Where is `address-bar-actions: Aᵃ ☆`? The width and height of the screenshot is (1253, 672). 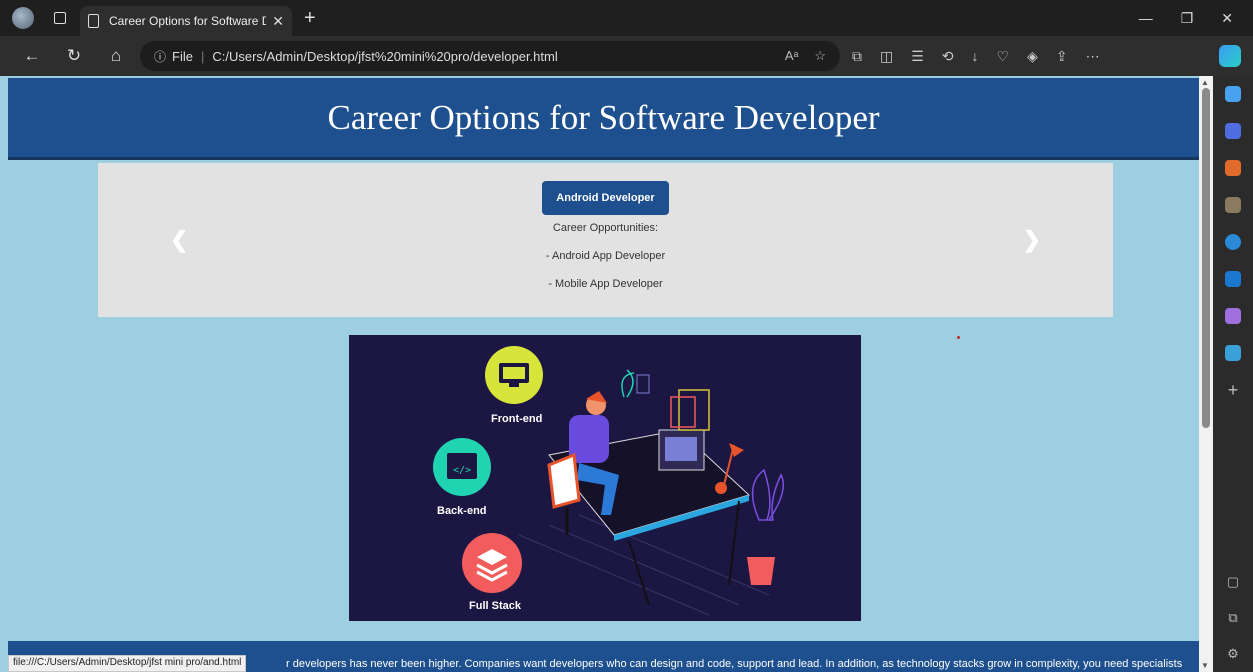
address-bar-actions: Aᵃ ☆ is located at coordinates (805, 56).